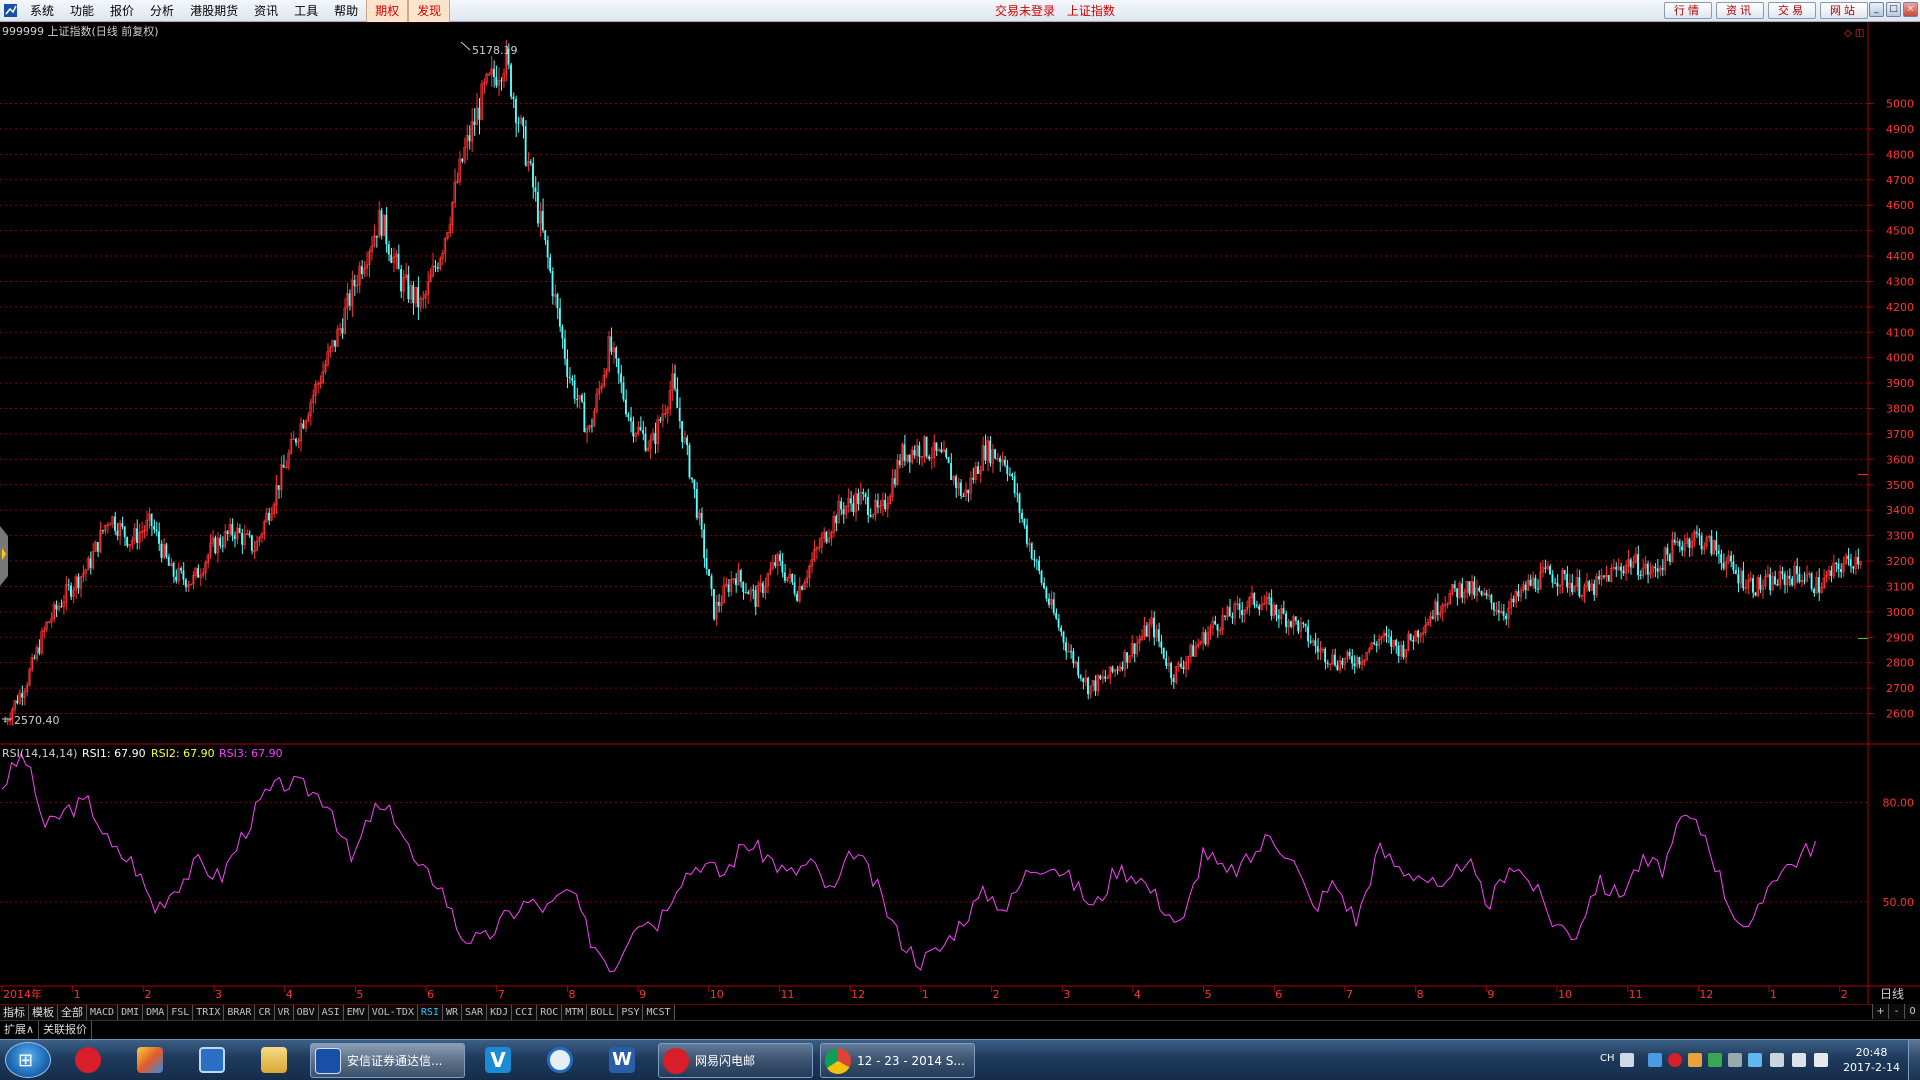 The image size is (1920, 1080). Describe the element at coordinates (82, 11) in the screenshot. I see `menu-function: 功能` at that location.